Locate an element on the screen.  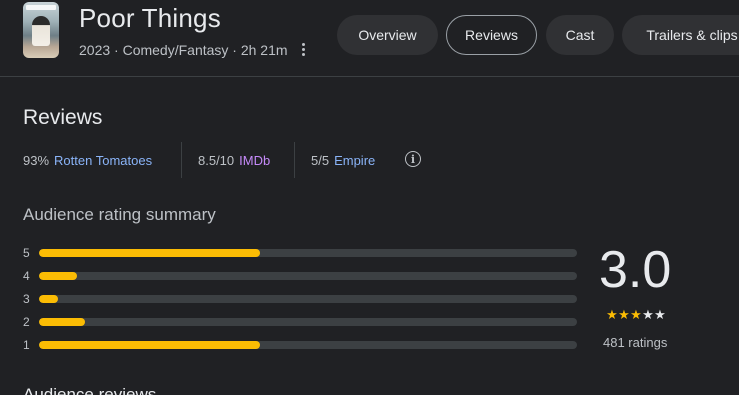
reviews-heading: Reviews is located at coordinates (63, 117).